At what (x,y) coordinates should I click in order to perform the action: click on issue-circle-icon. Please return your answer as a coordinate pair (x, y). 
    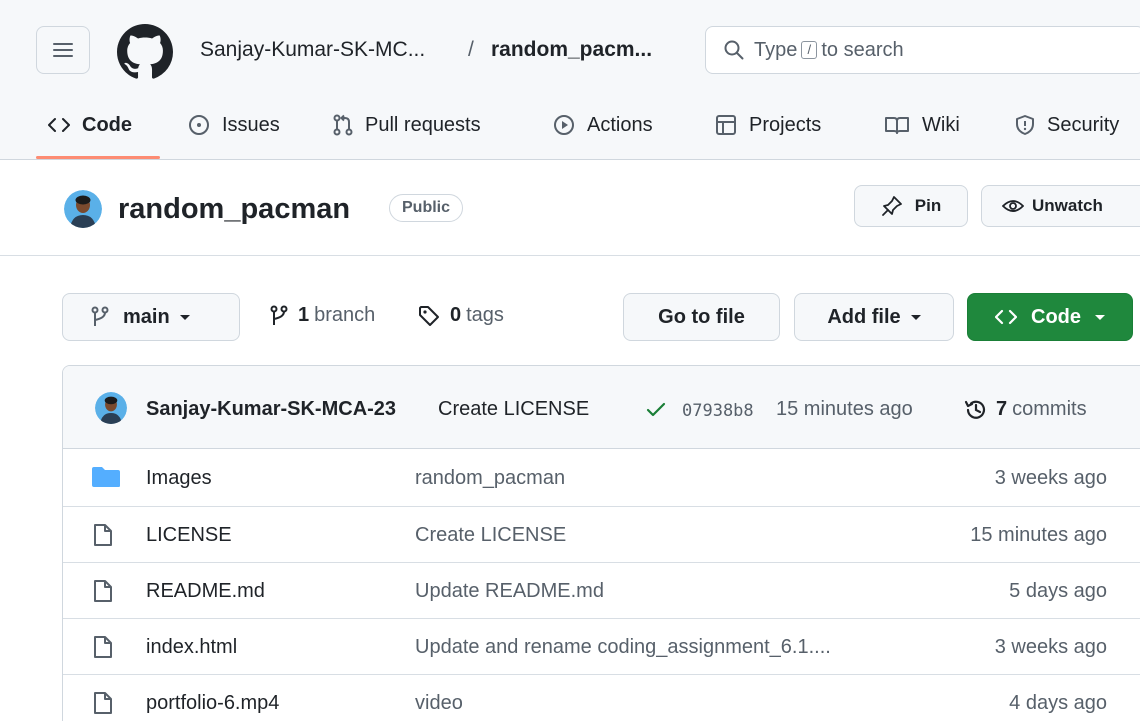
    Looking at the image, I should click on (199, 125).